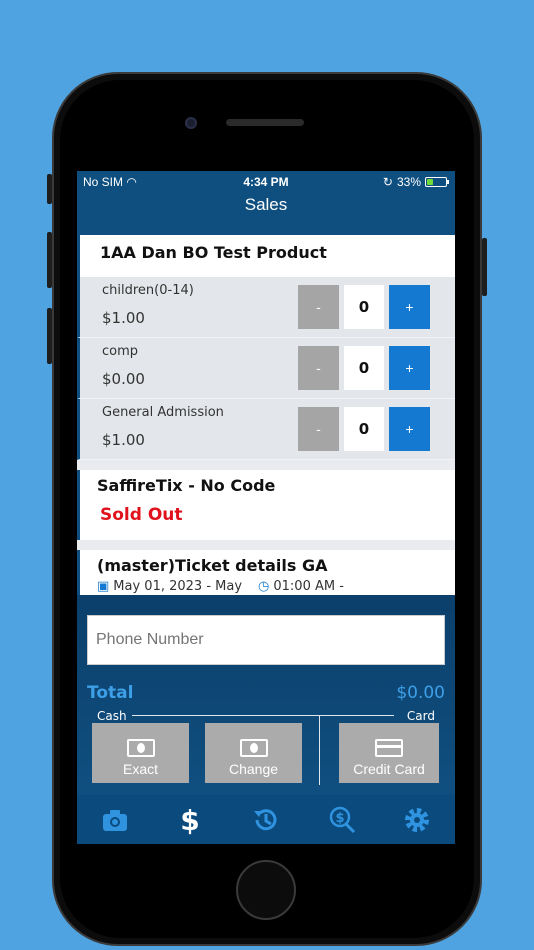 The width and height of the screenshot is (534, 950). I want to click on card-label: Card, so click(420, 716).